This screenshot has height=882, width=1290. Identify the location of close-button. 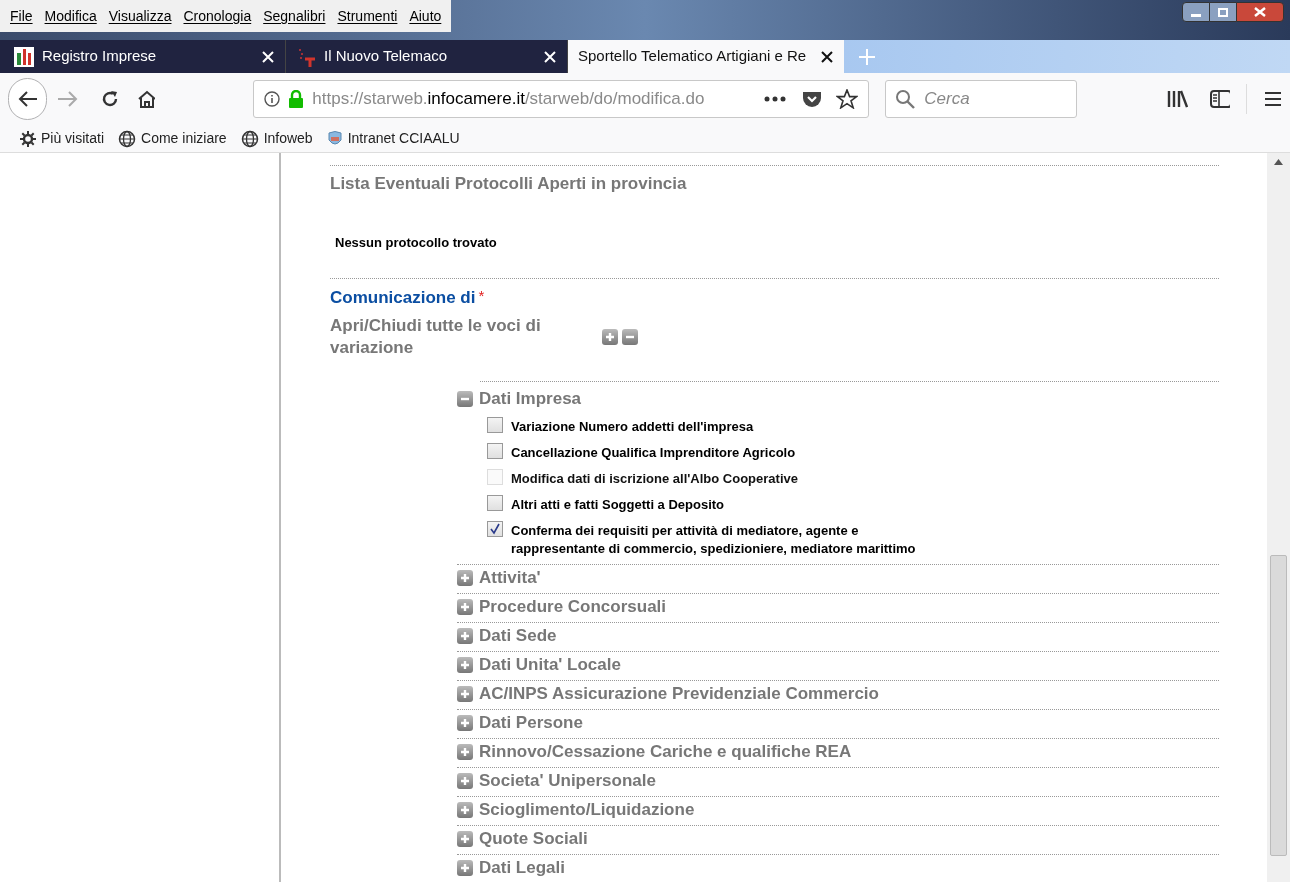
(1260, 12).